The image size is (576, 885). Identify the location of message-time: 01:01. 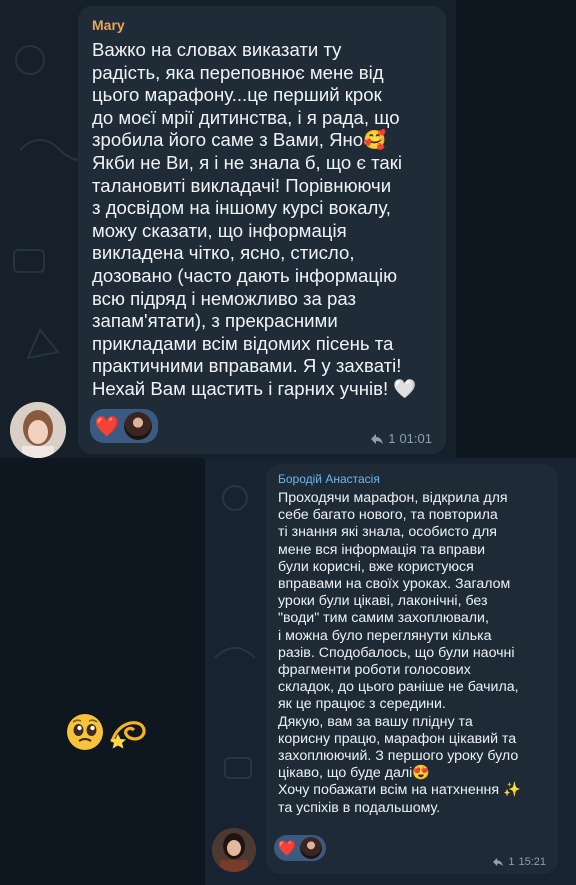
(415, 438).